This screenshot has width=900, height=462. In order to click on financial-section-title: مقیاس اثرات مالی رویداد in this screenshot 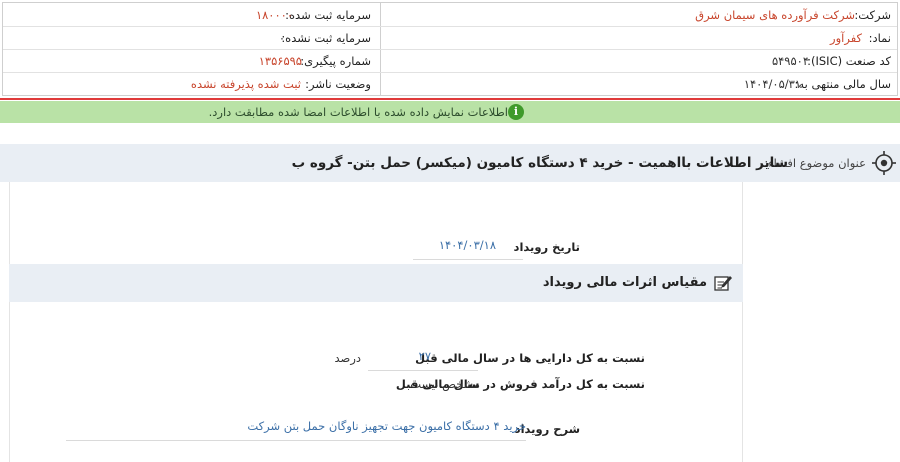, I will do `click(624, 282)`.